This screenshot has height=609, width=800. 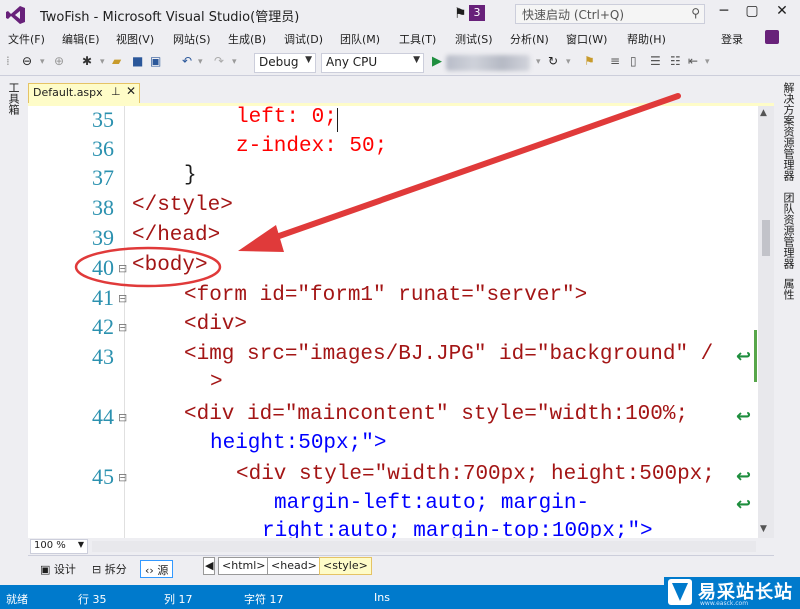 What do you see at coordinates (568, 62) in the screenshot?
I see `refresh-dropdown-icon: ▾` at bounding box center [568, 62].